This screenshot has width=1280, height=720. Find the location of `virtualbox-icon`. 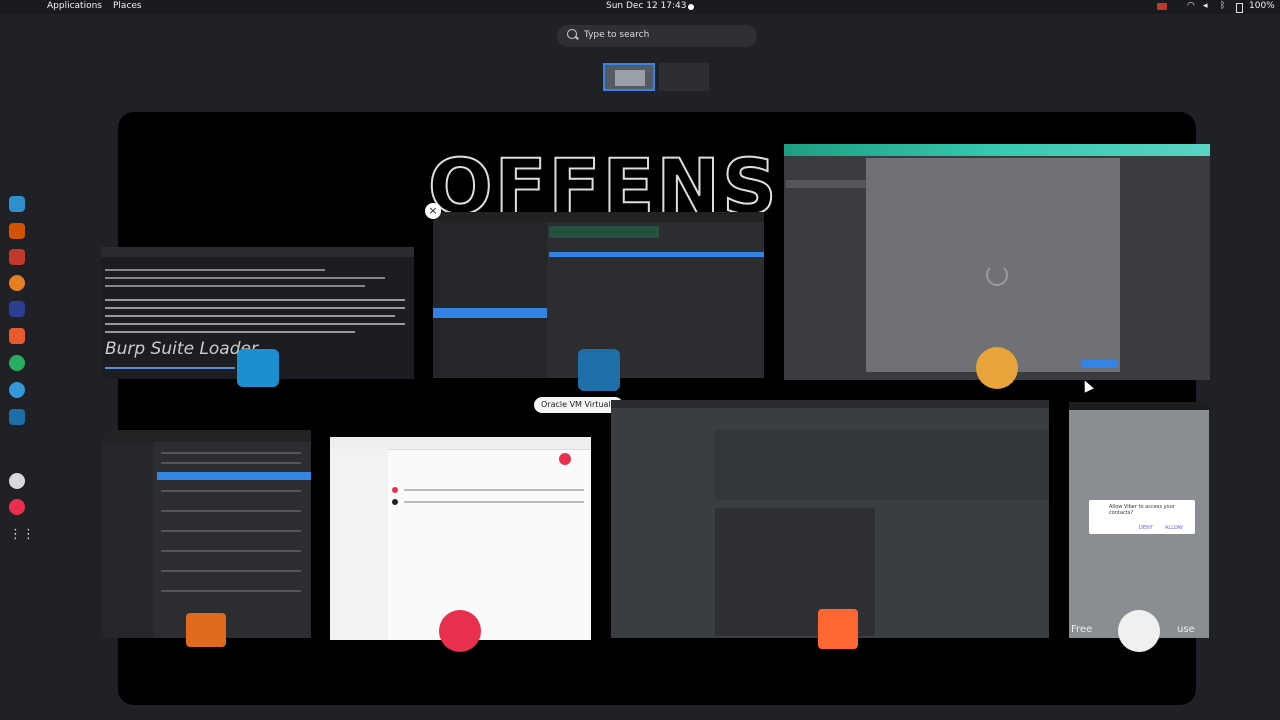

virtualbox-icon is located at coordinates (17, 417).